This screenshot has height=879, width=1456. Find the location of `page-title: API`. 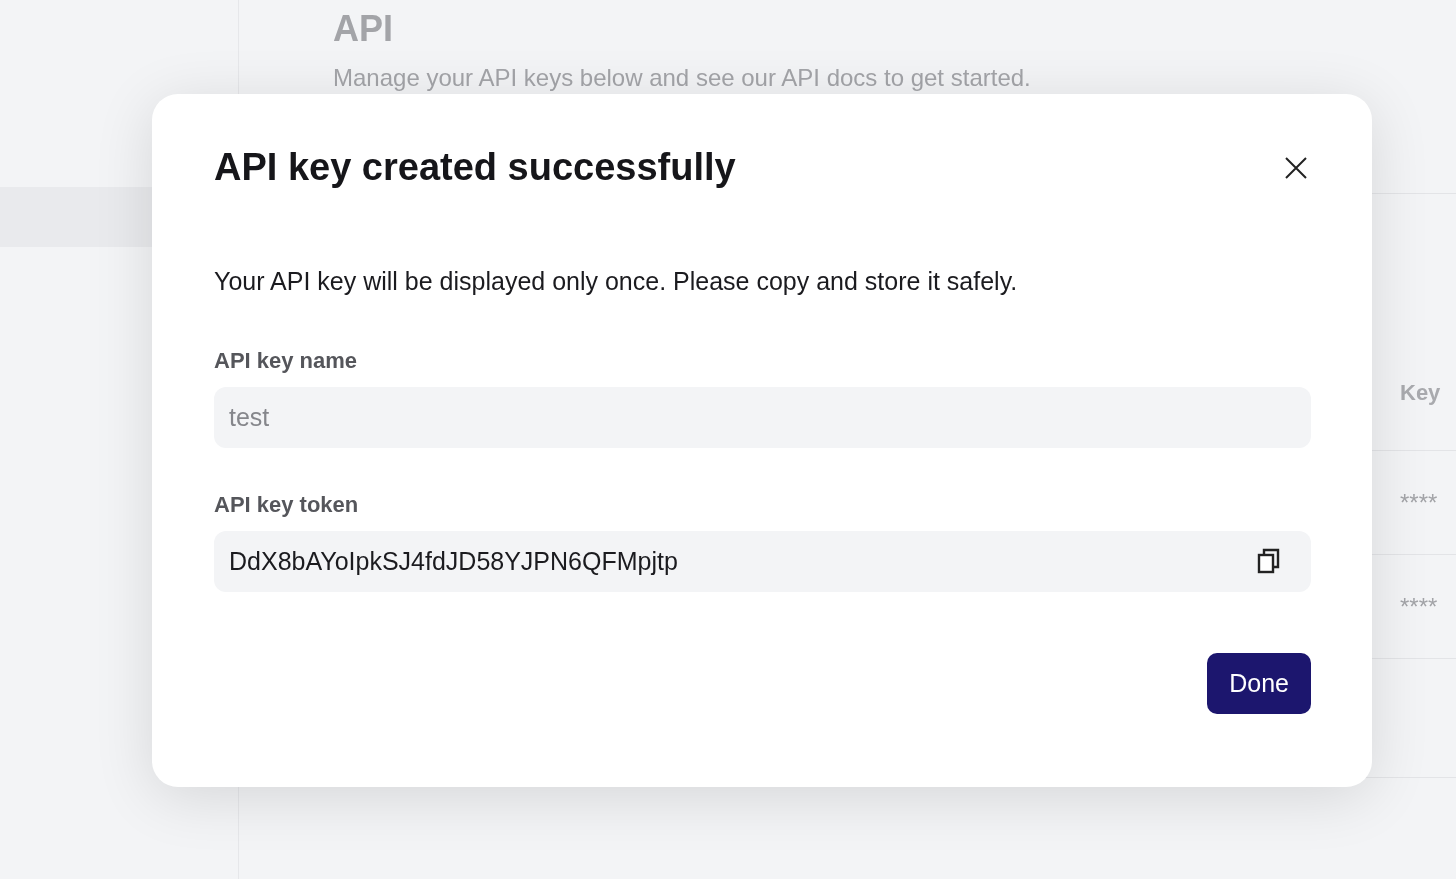

page-title: API is located at coordinates (363, 29).